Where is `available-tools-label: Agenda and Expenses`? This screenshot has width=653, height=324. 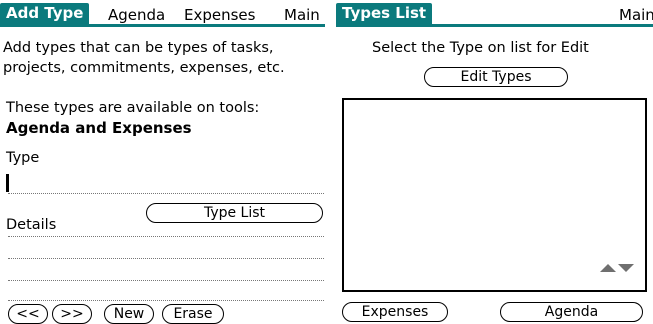 available-tools-label: Agenda and Expenses is located at coordinates (99, 128).